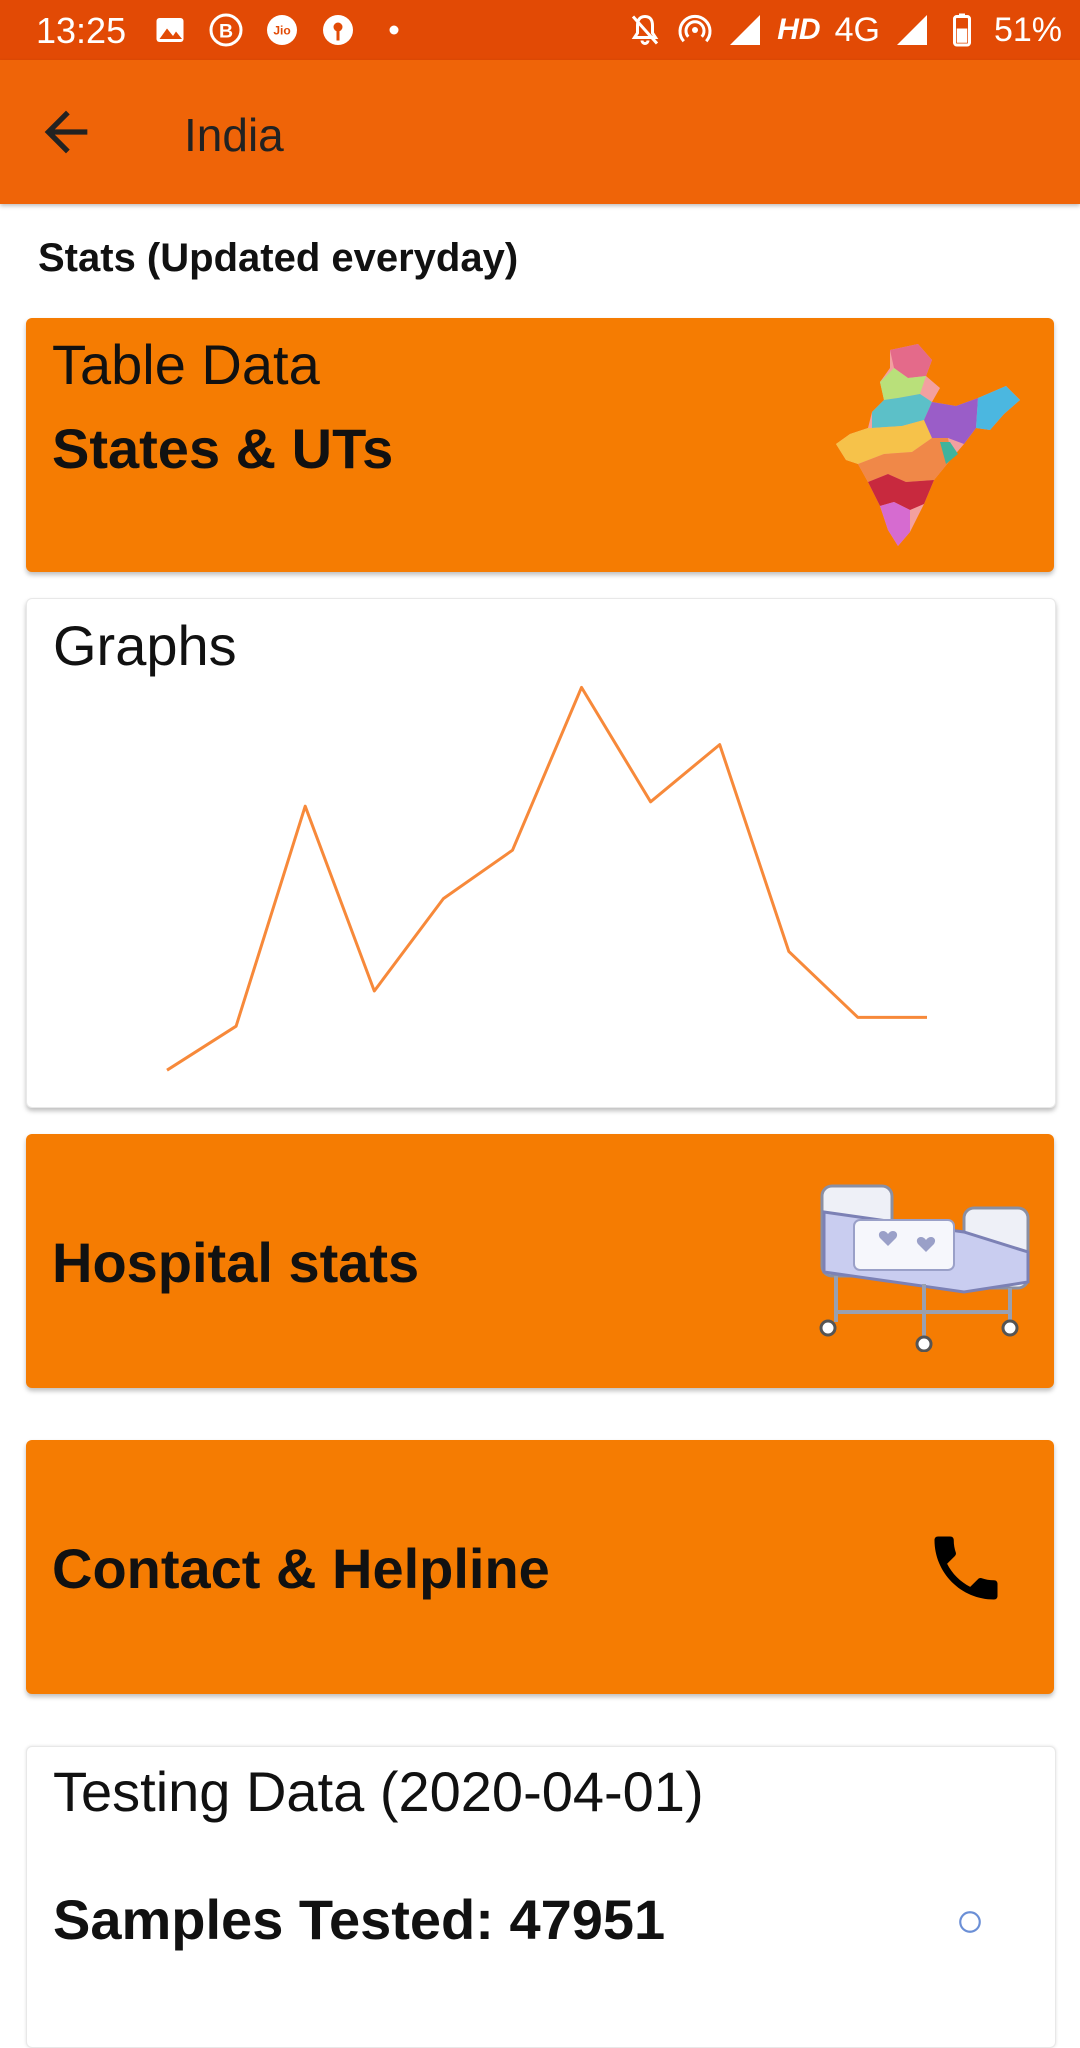 The image size is (1080, 2048). Describe the element at coordinates (966, 1568) in the screenshot. I see `phone-icon` at that location.